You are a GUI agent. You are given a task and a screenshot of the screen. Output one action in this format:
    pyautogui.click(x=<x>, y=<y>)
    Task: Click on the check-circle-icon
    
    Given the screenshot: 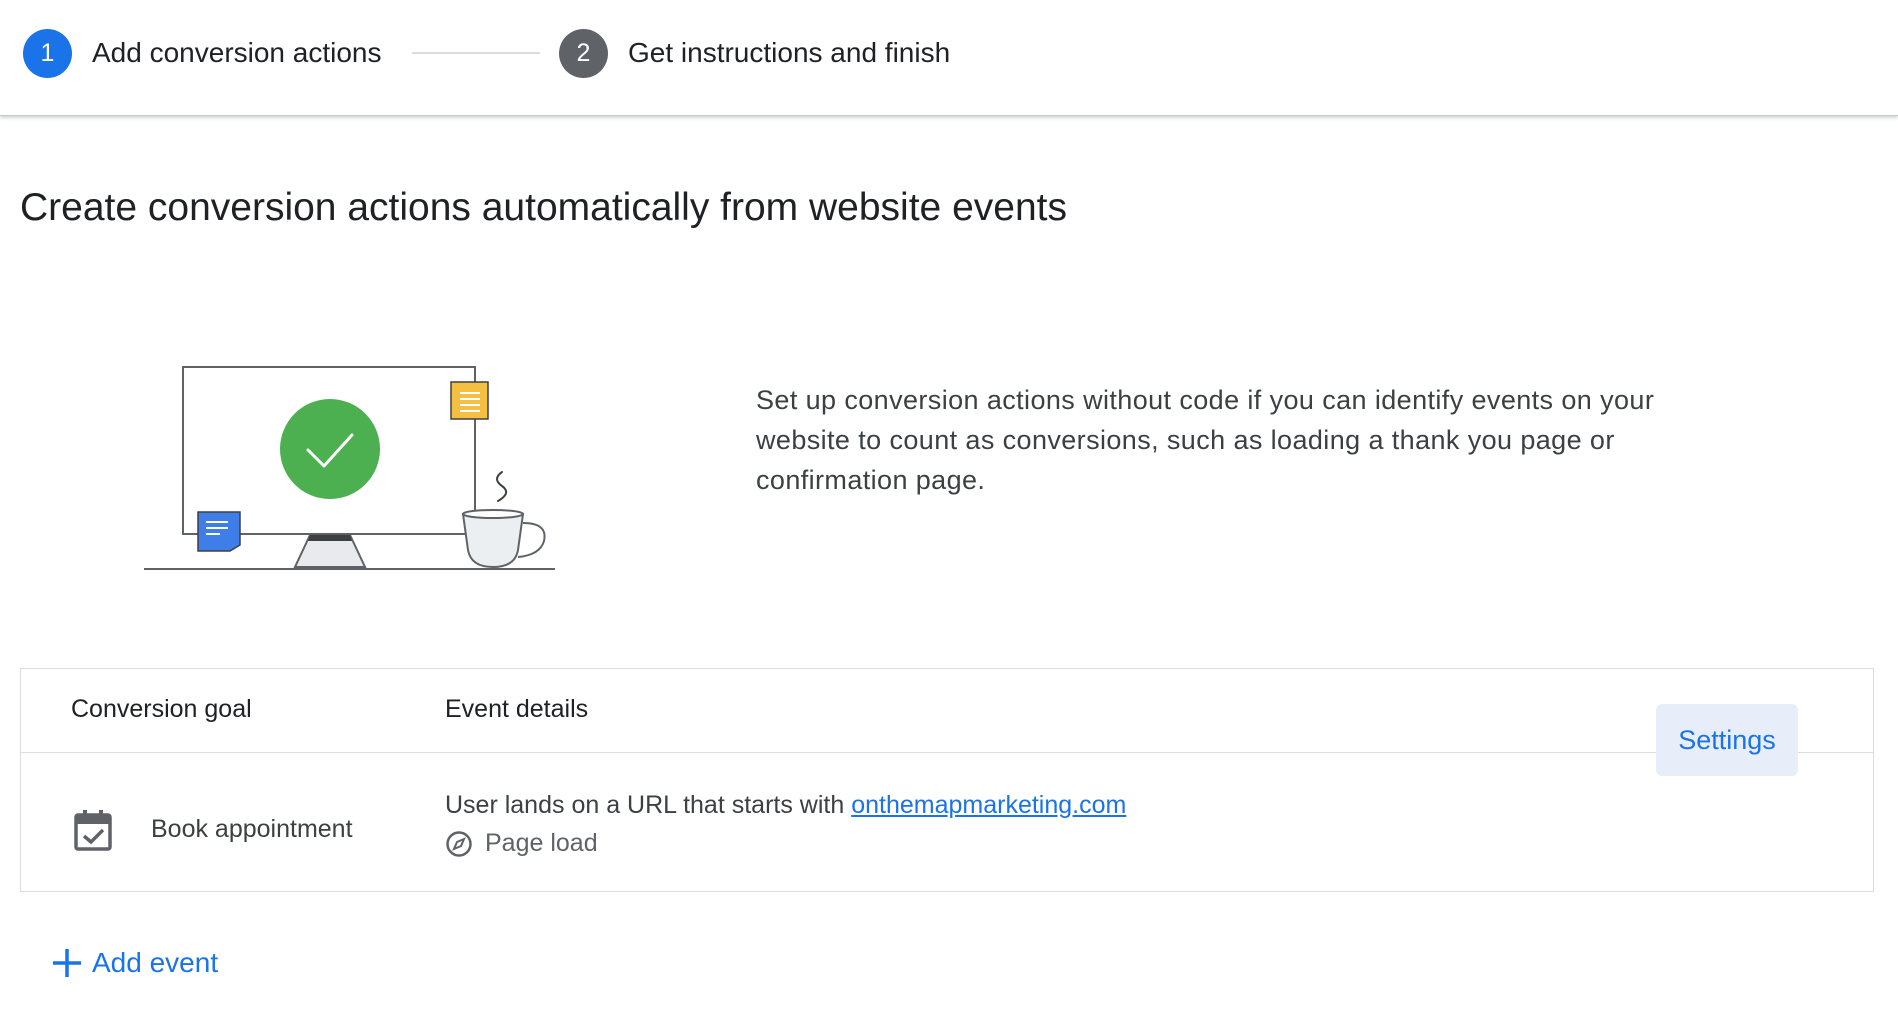 What is the action you would take?
    pyautogui.click(x=330, y=449)
    